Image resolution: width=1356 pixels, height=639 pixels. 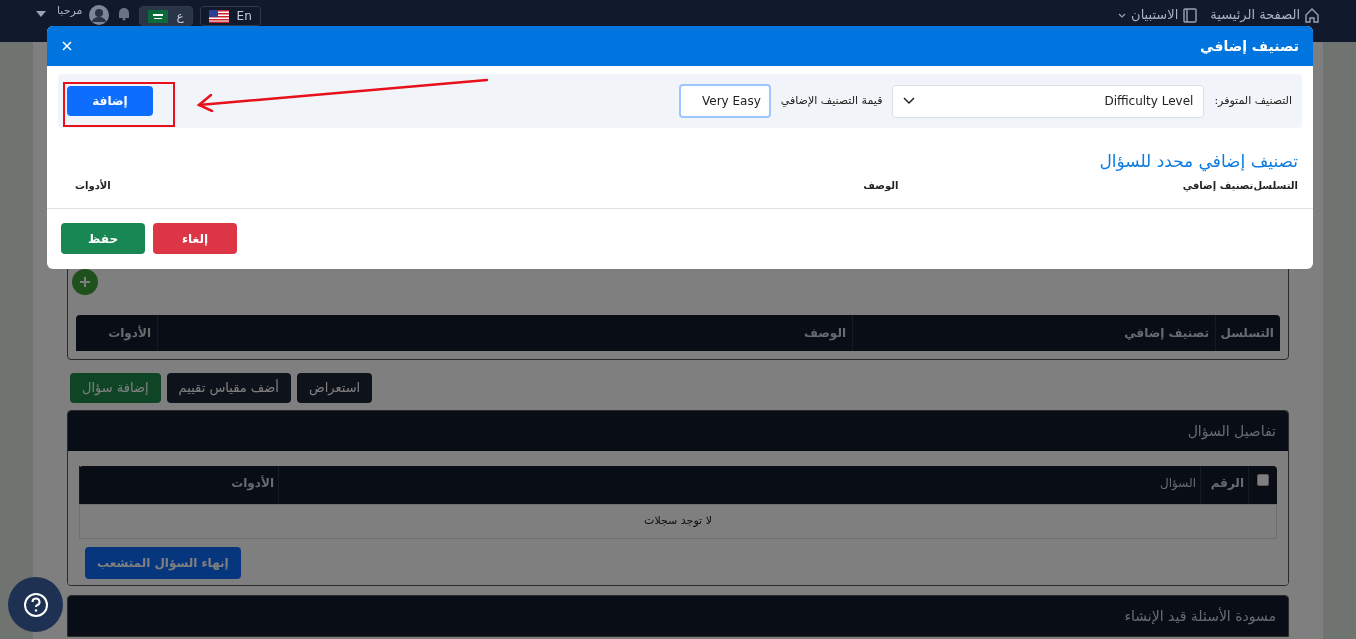 I want to click on home-icon, so click(x=1312, y=14).